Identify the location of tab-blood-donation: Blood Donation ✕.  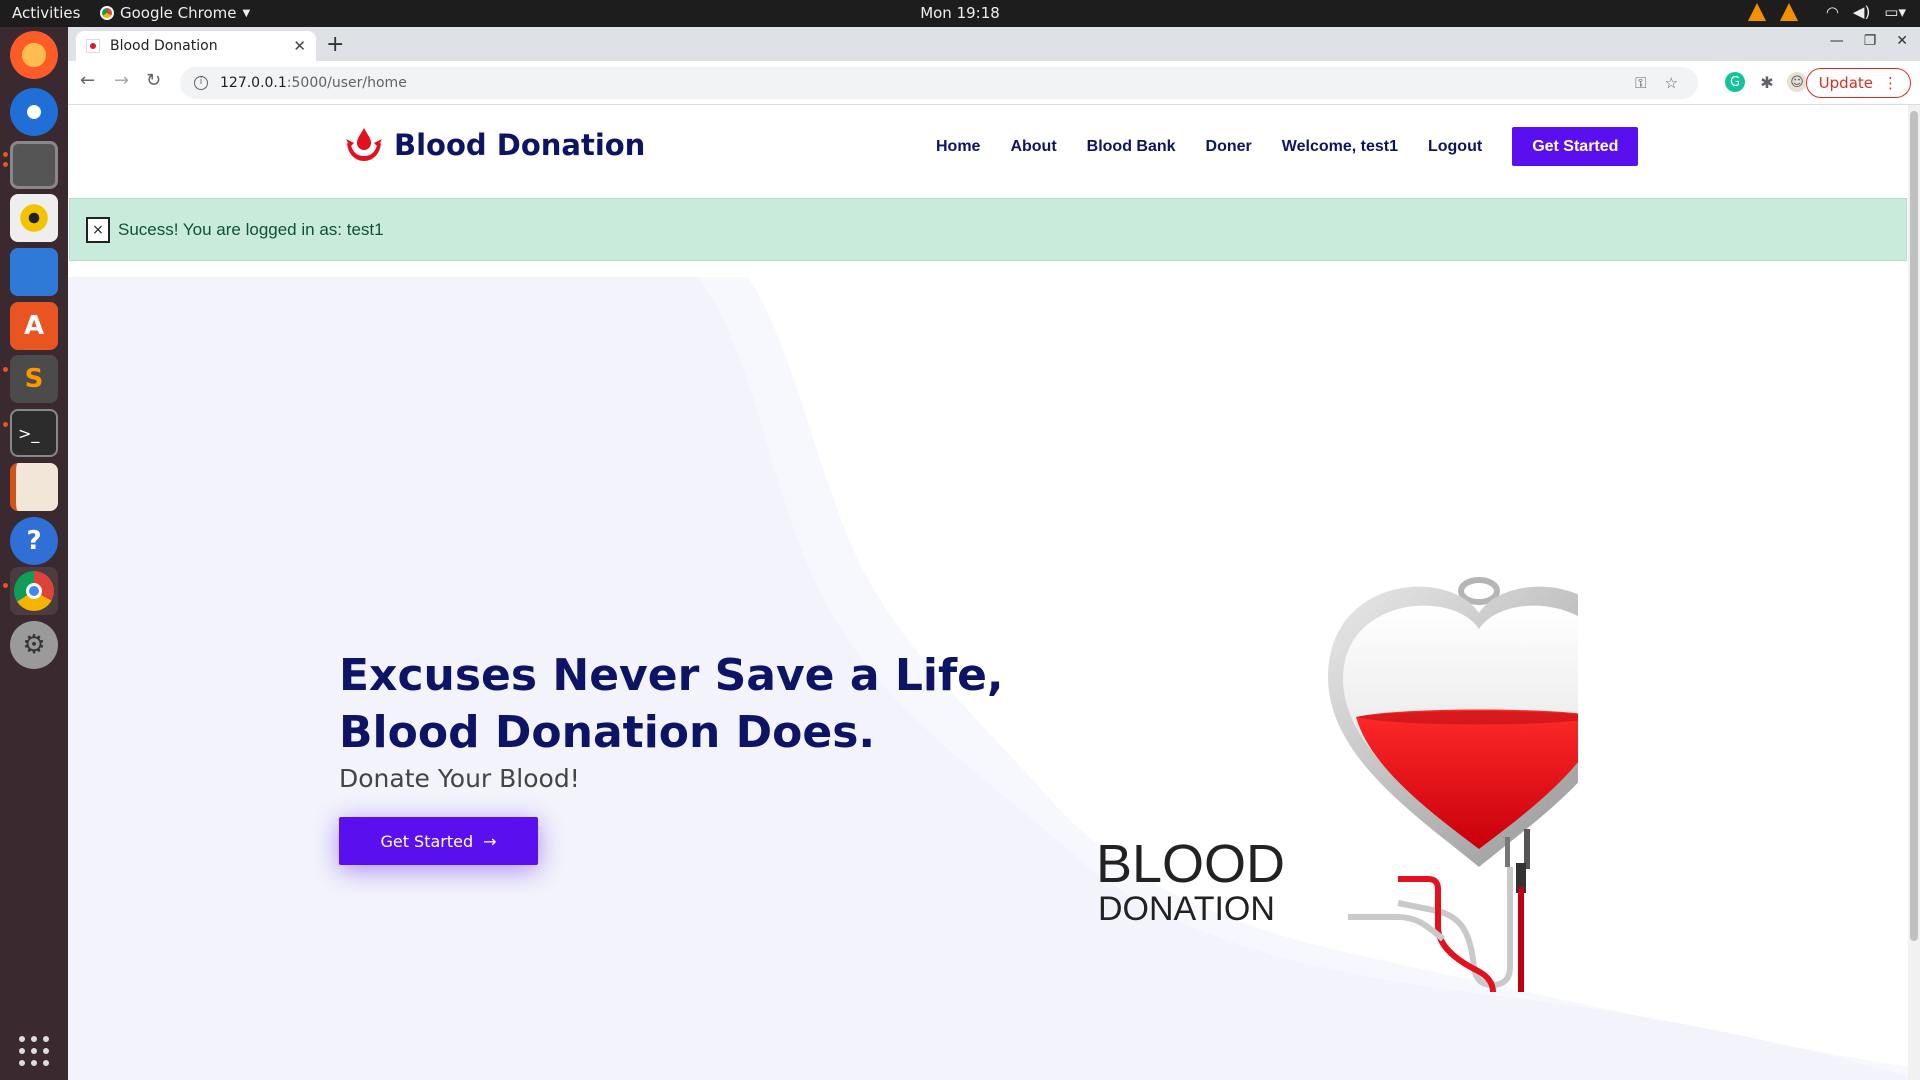
(196, 46).